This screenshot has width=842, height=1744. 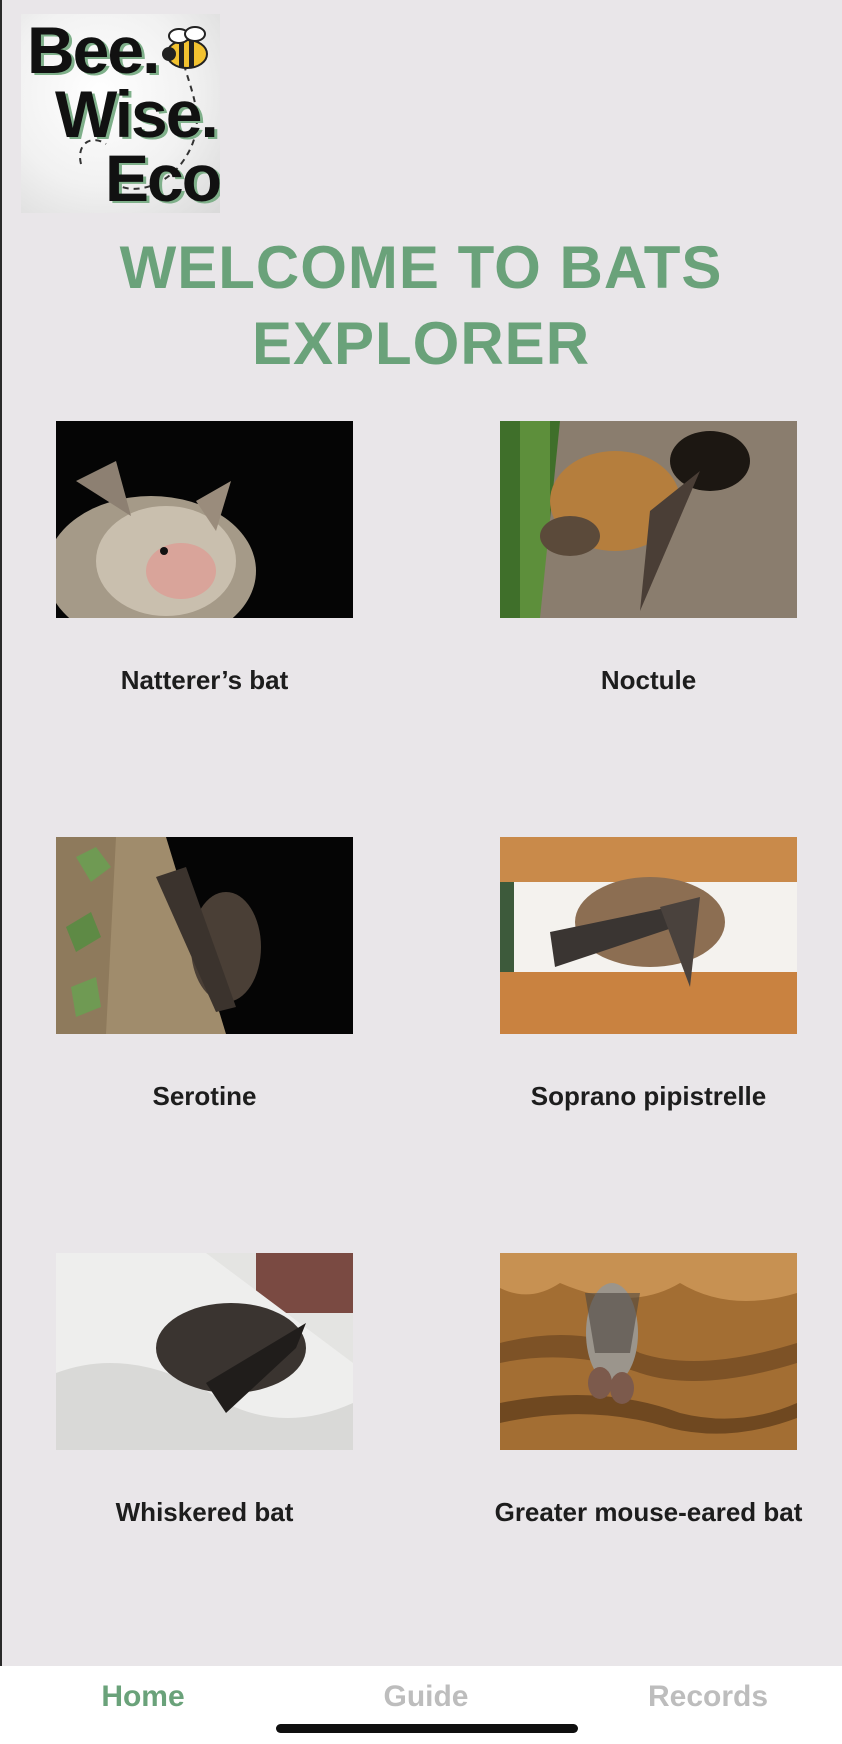 I want to click on bat-name-serotine: Serotine, so click(x=204, y=1096).